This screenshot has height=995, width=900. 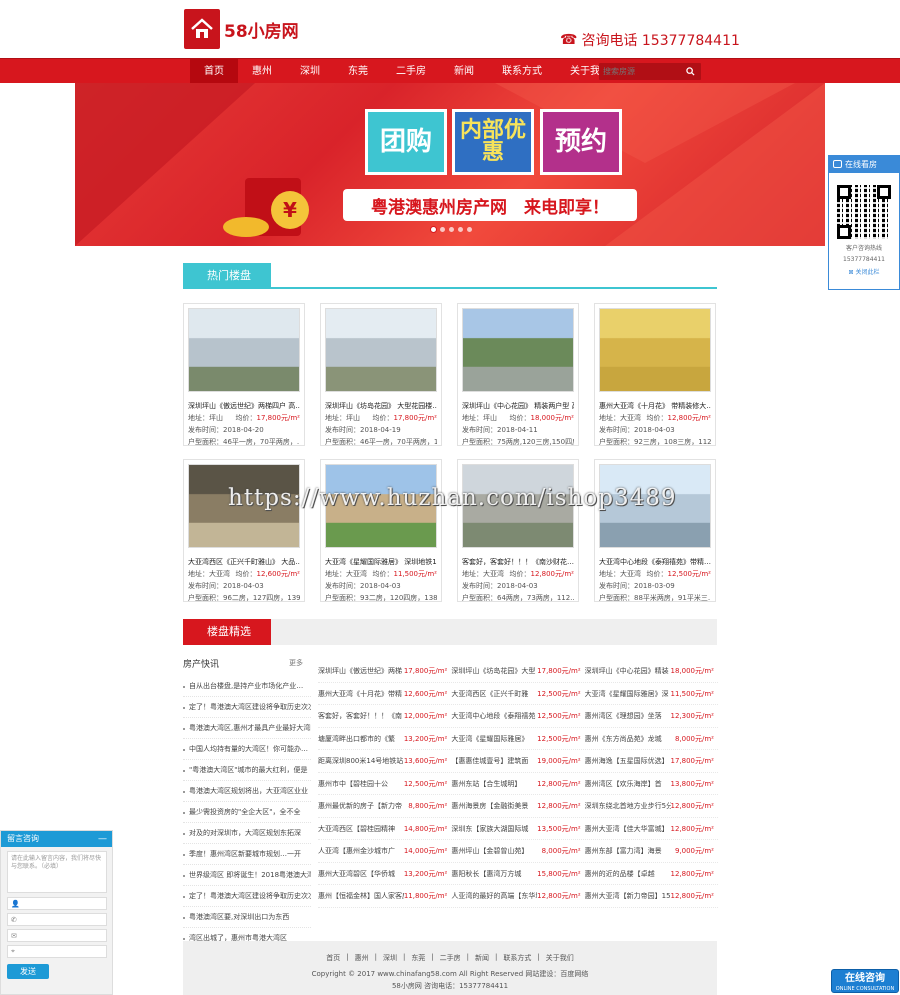 I want to click on grid-listing: 深圳坪山《坊岛花园》大型 17,800元/m², so click(x=517, y=671).